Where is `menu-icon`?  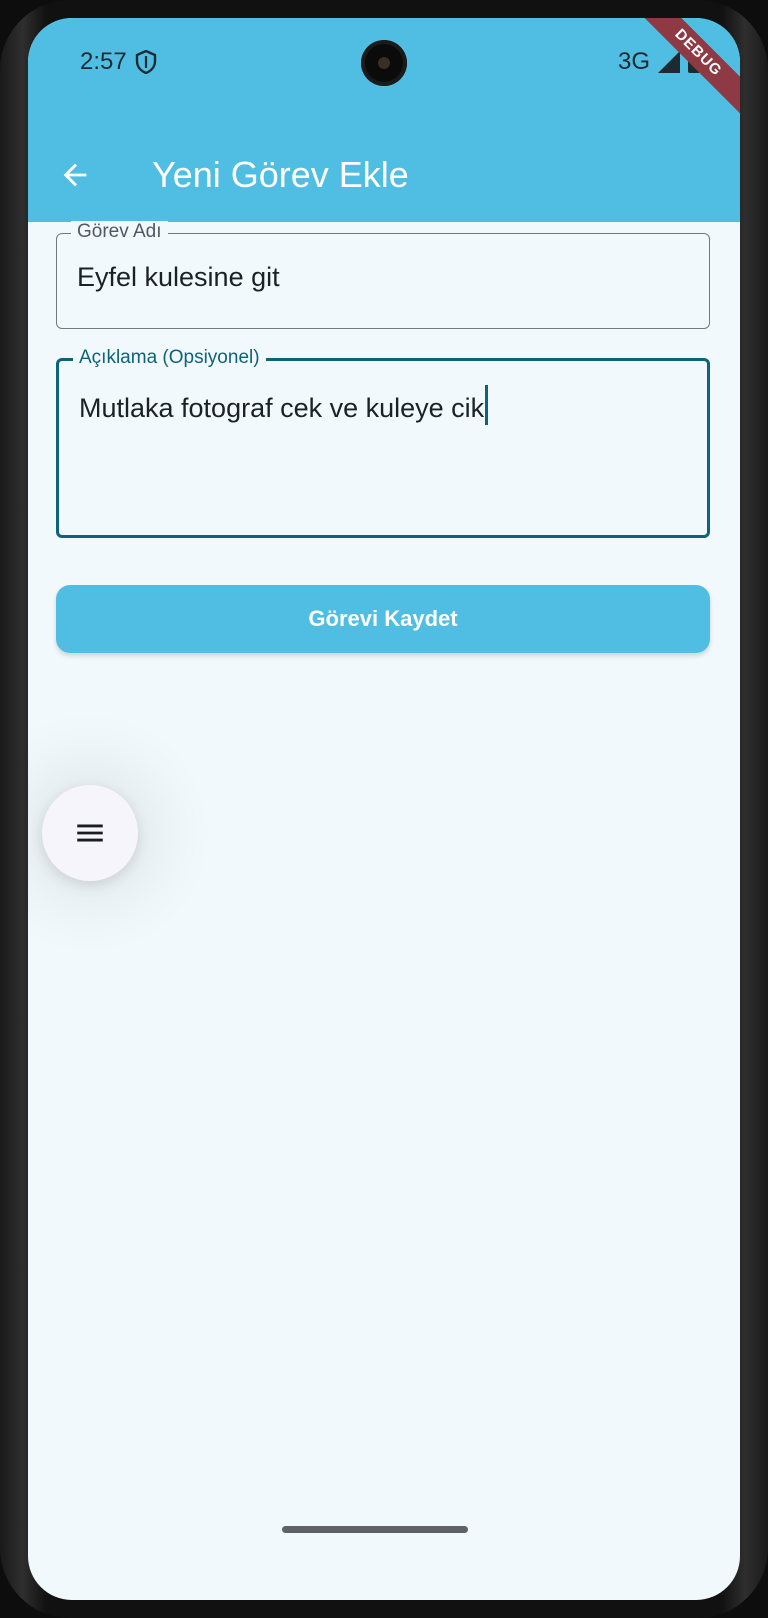 menu-icon is located at coordinates (90, 833).